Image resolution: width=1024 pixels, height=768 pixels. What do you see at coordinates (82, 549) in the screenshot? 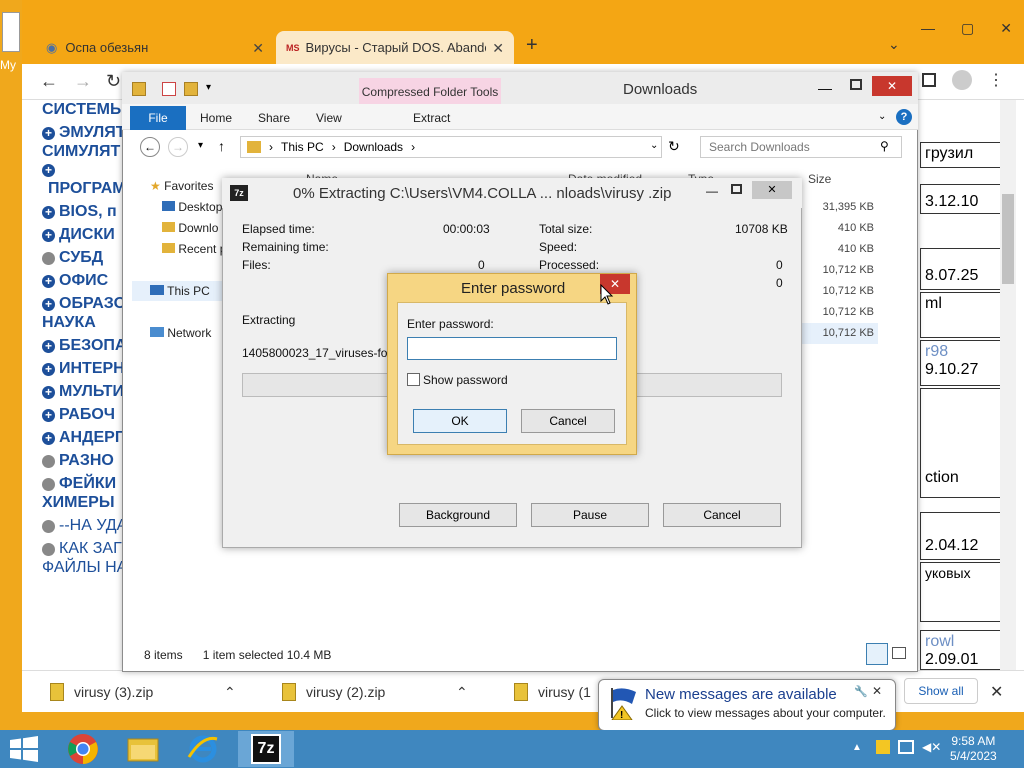
I see `menu-link: КАК ЗАГ` at bounding box center [82, 549].